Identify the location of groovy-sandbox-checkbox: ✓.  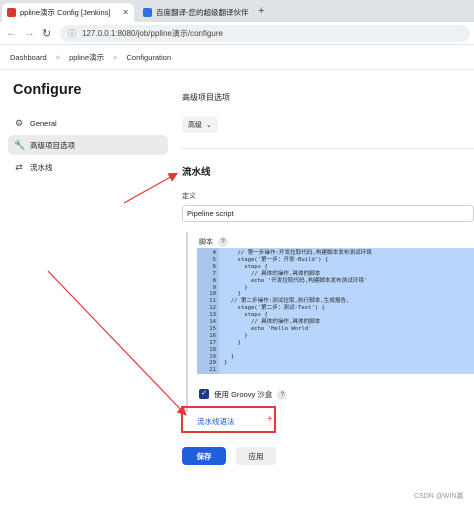
(204, 394).